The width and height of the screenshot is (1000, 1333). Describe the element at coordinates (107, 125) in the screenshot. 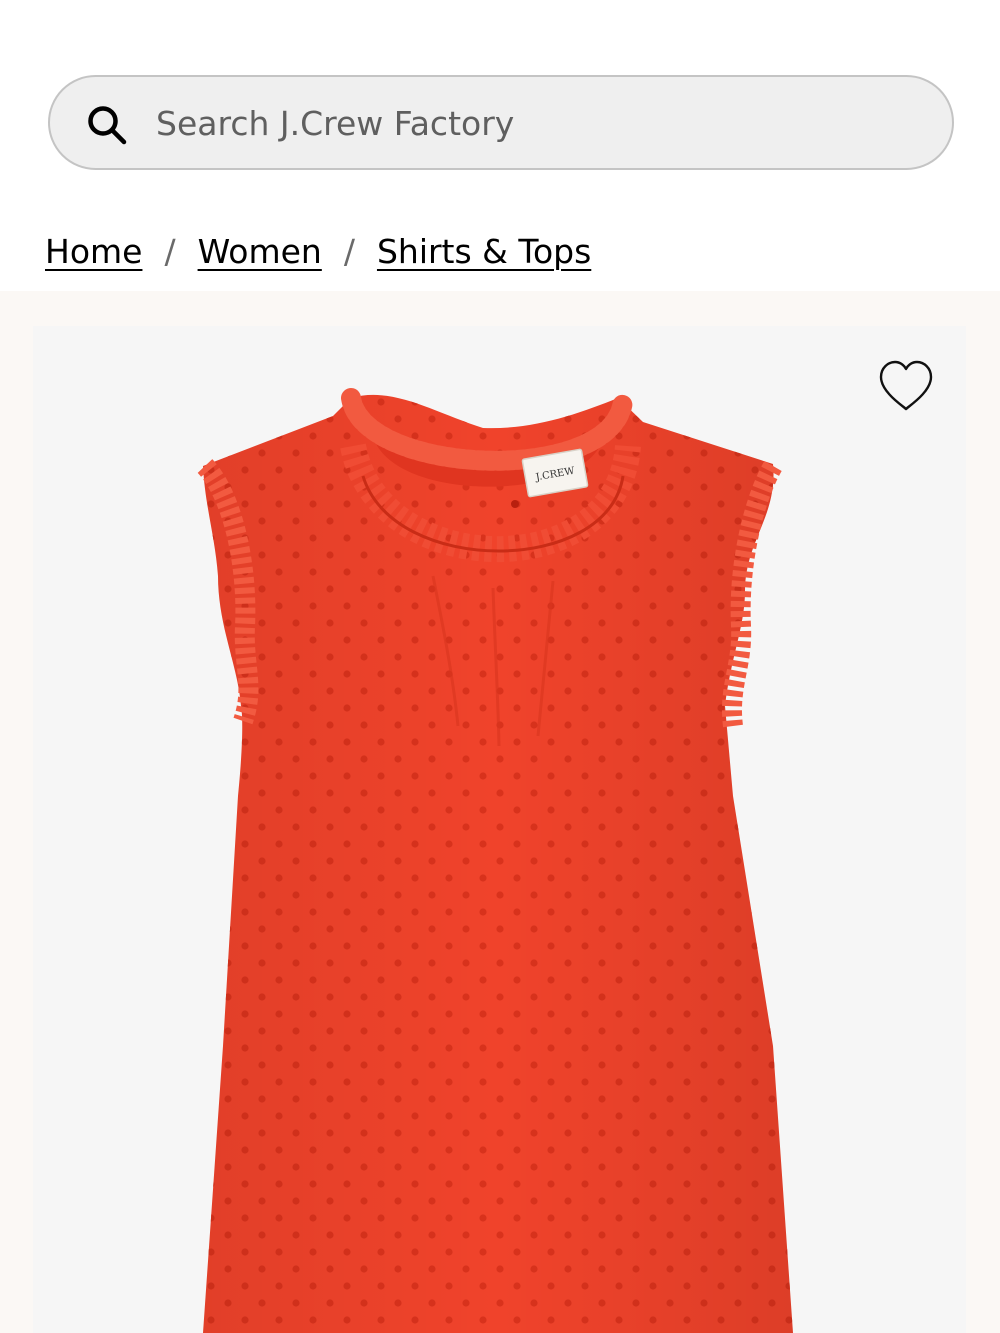

I see `search-icon` at that location.